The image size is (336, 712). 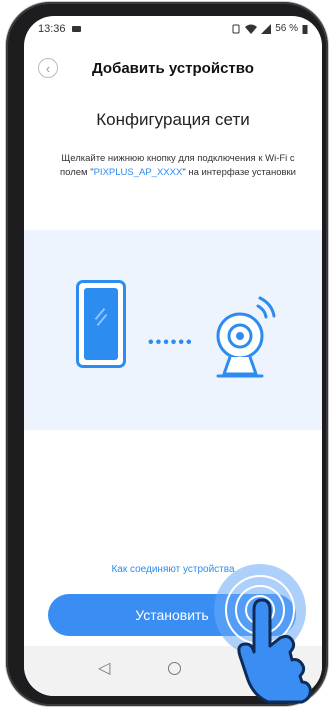 I want to click on nav-home-icon, so click(x=174, y=668).